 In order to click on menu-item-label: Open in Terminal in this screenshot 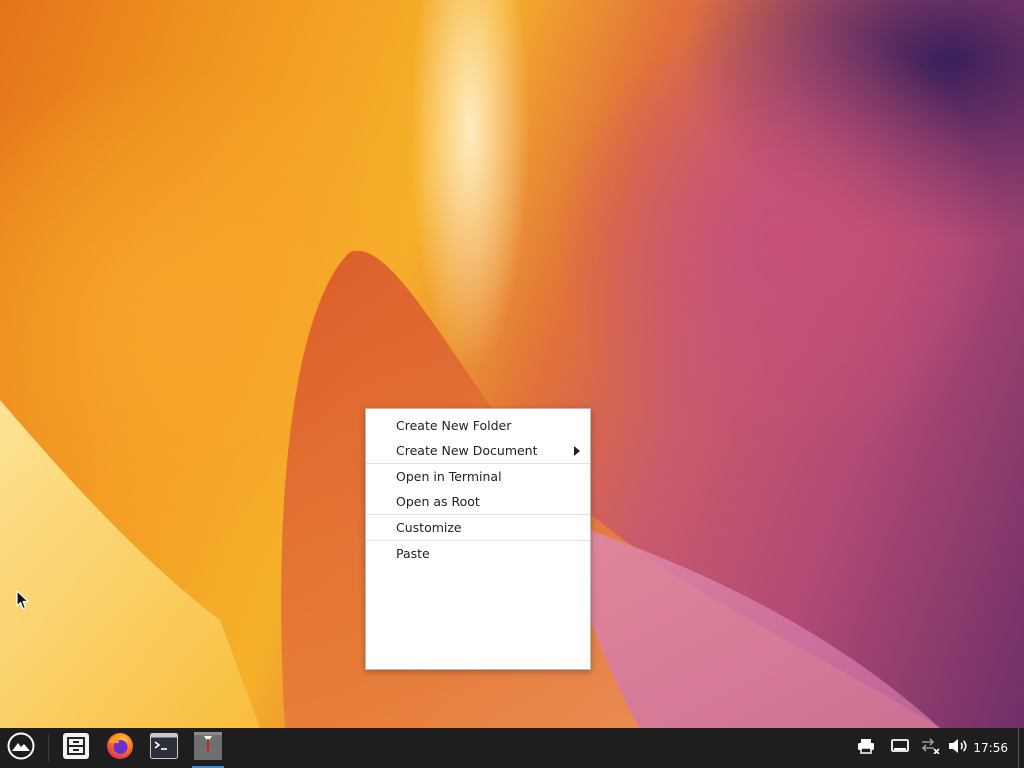, I will do `click(449, 476)`.